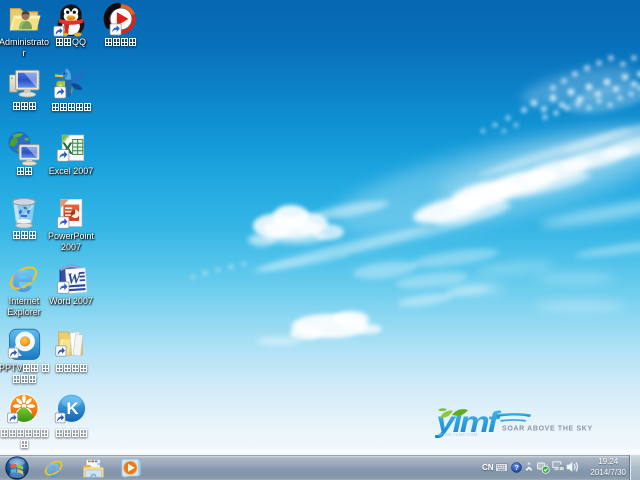  Describe the element at coordinates (72, 408) in the screenshot. I see `svg-text: K` at that location.